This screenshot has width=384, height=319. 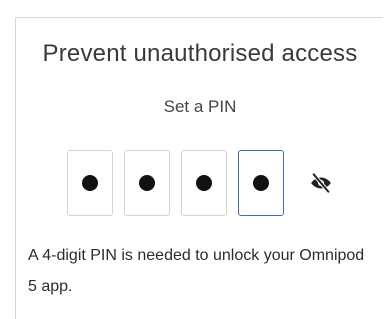 What do you see at coordinates (200, 106) in the screenshot?
I see `set-pin-subtitle: Set a PIN` at bounding box center [200, 106].